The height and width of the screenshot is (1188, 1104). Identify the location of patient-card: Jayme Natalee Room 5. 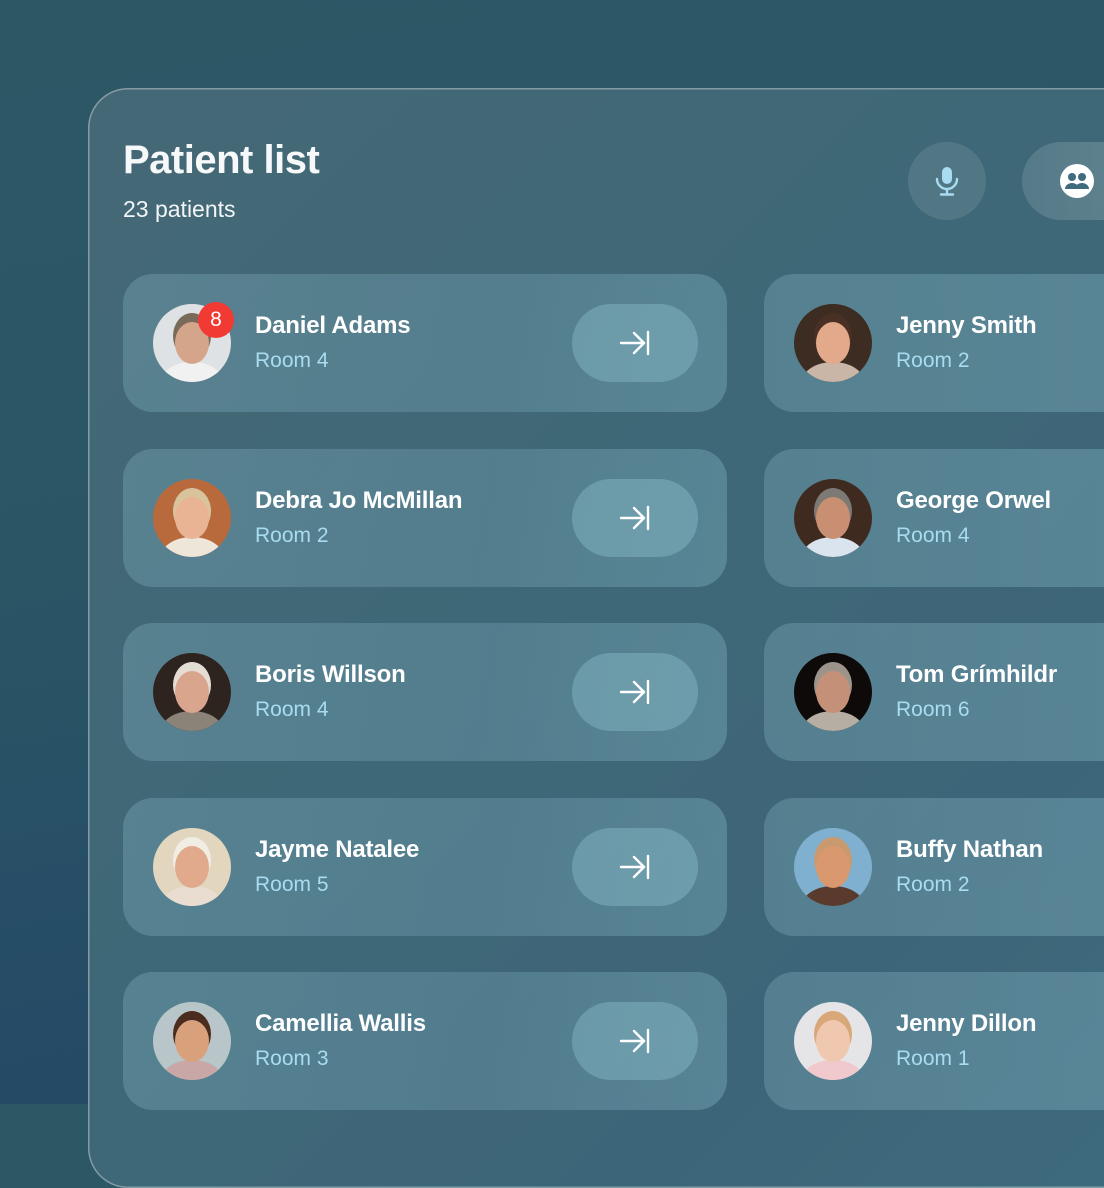
(425, 866).